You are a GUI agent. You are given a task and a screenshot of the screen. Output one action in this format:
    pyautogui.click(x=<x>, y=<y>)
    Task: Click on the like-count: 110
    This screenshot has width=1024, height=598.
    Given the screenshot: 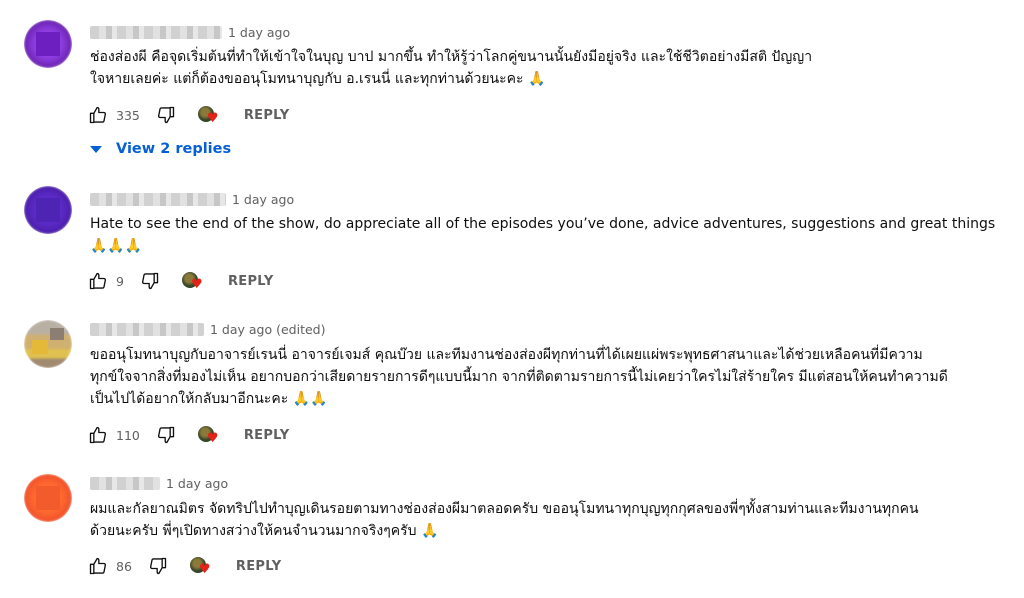 What is the action you would take?
    pyautogui.click(x=128, y=435)
    